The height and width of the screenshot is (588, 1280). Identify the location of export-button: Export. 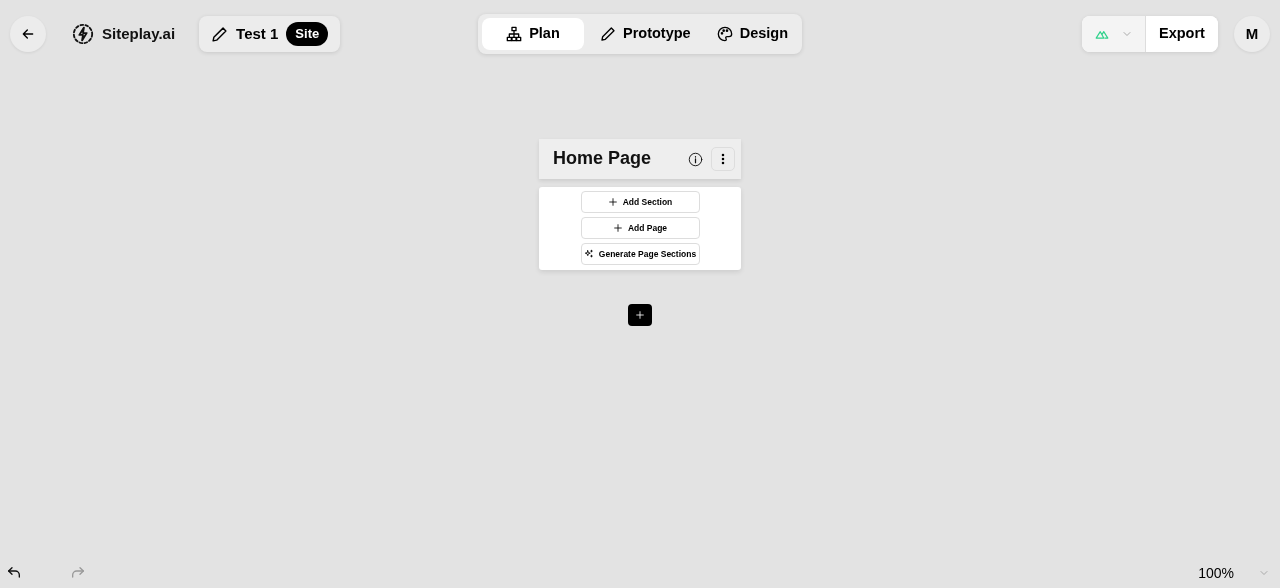
(1182, 34).